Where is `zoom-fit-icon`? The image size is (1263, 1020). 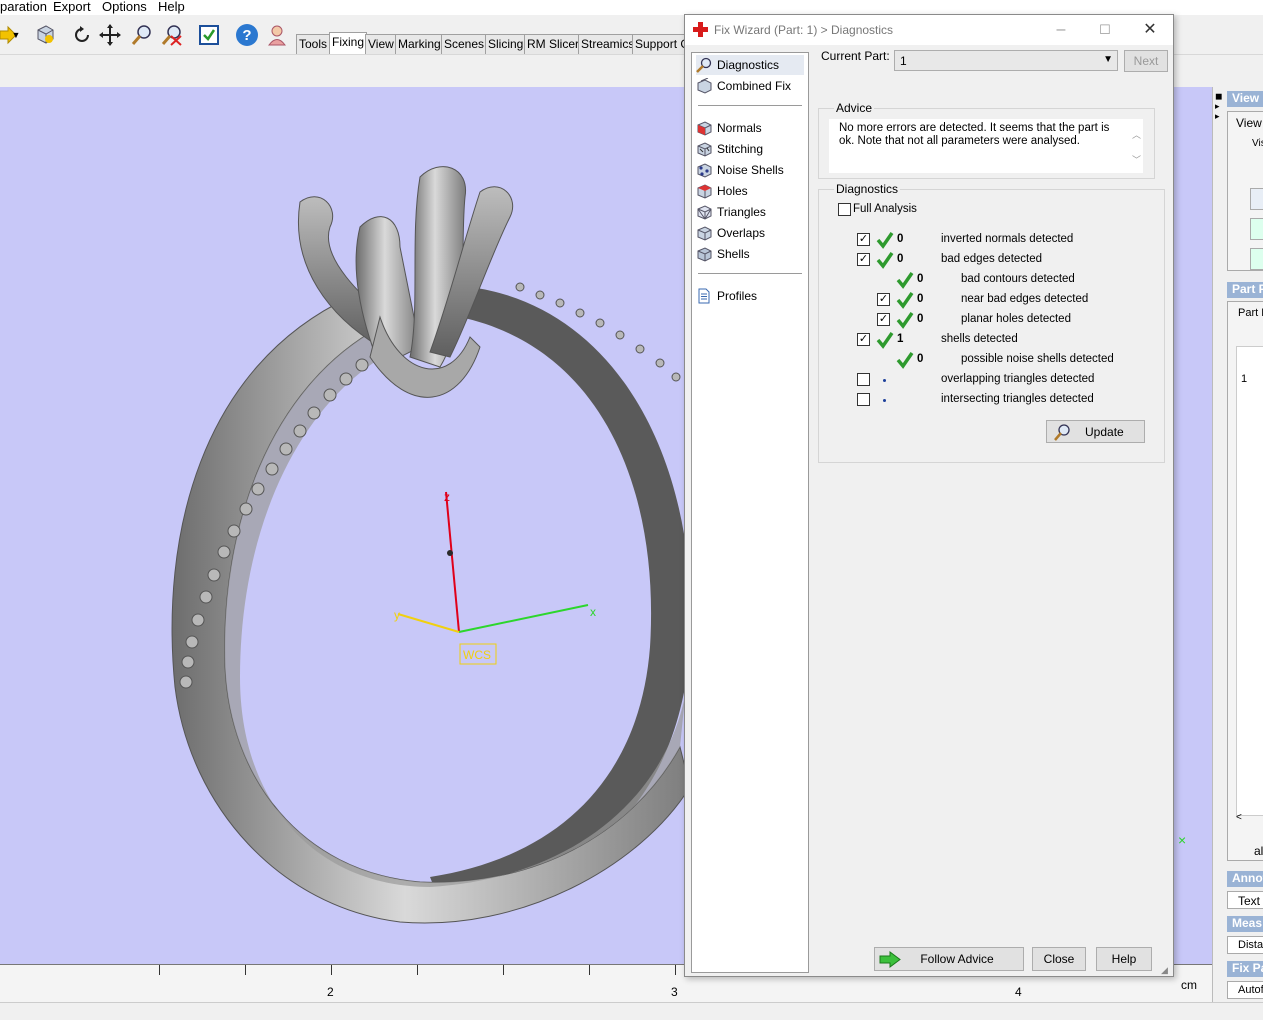
zoom-fit-icon is located at coordinates (172, 35).